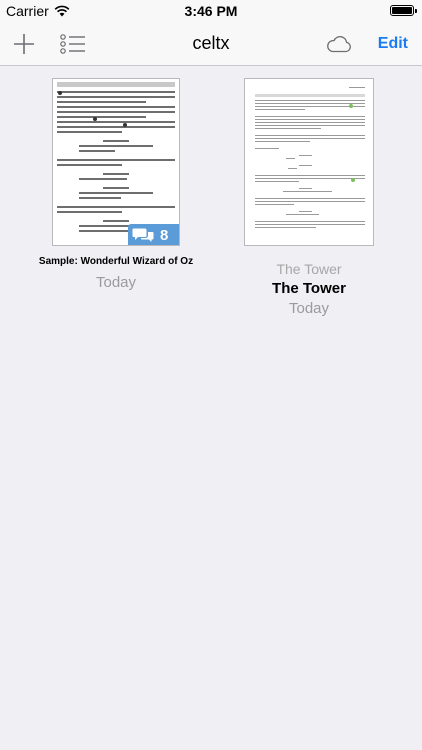 The height and width of the screenshot is (750, 422). I want to click on cloud-icon, so click(339, 43).